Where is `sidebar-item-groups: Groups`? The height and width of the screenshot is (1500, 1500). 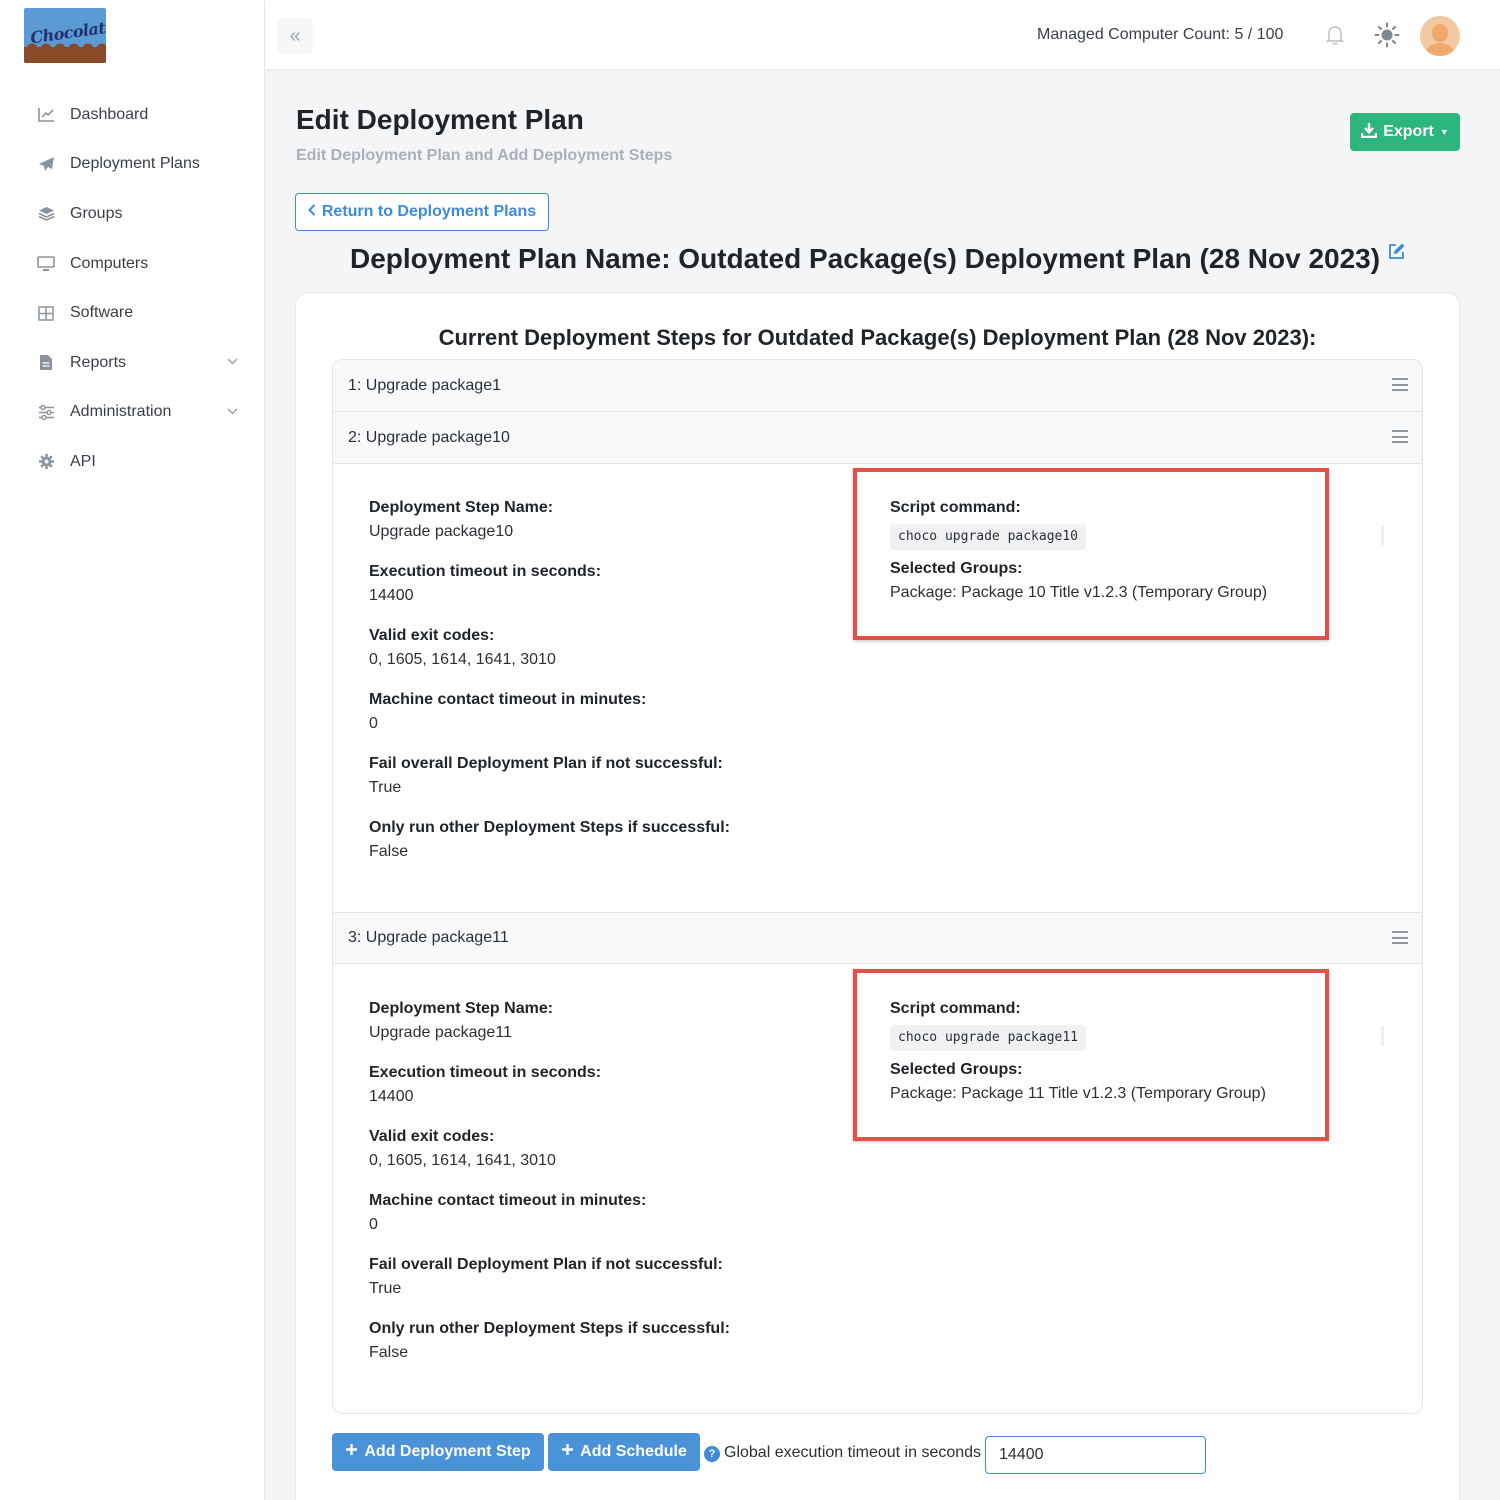 sidebar-item-groups: Groups is located at coordinates (132, 214).